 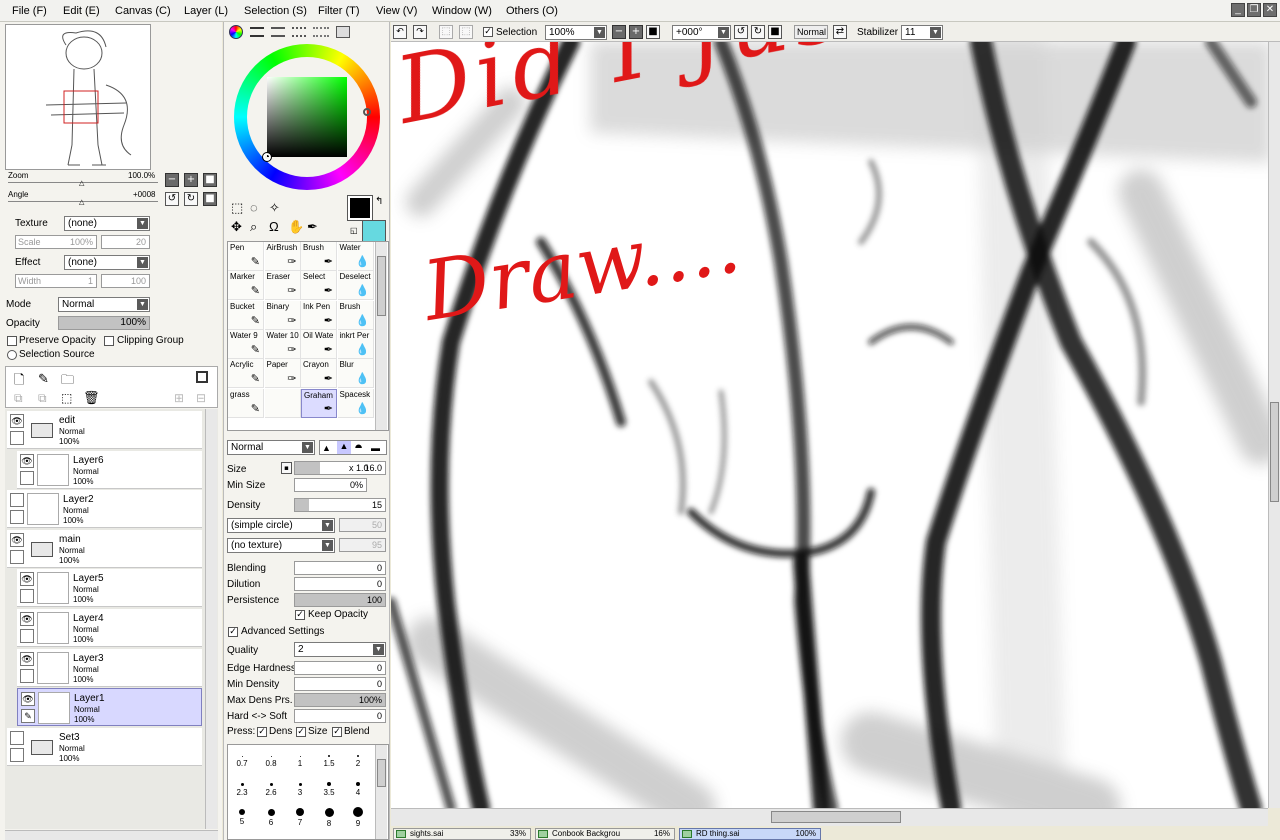 What do you see at coordinates (271, 789) in the screenshot?
I see `brush-size-preset: 2.6` at bounding box center [271, 789].